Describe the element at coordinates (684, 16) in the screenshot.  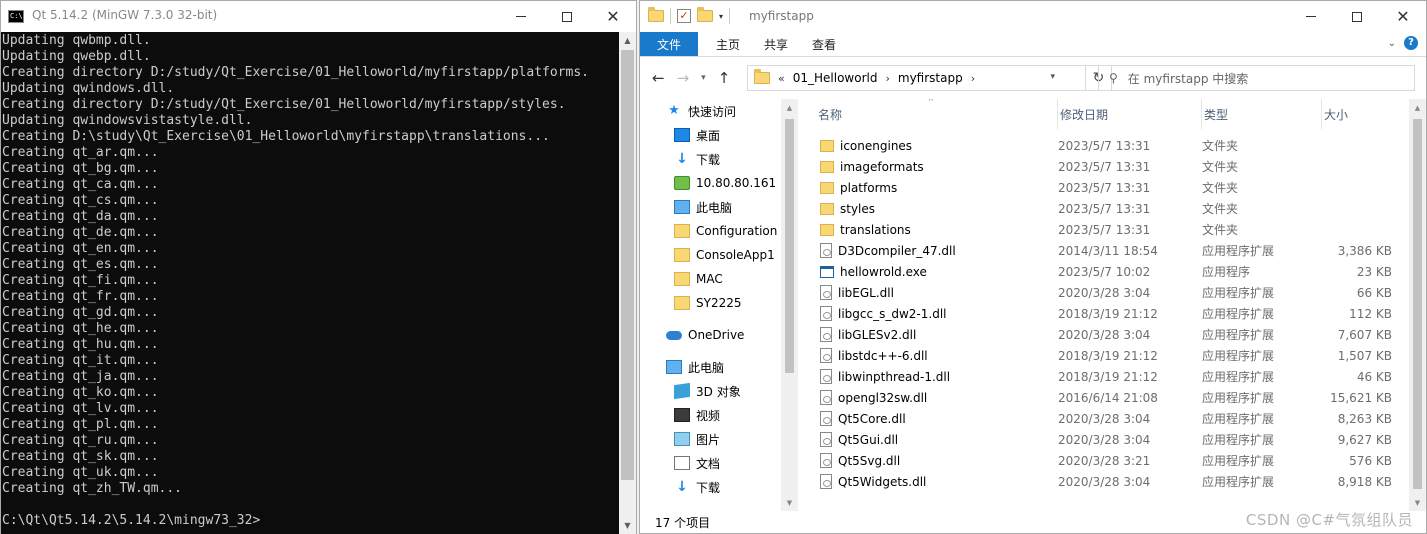
I see `properties-icon: ✓` at that location.